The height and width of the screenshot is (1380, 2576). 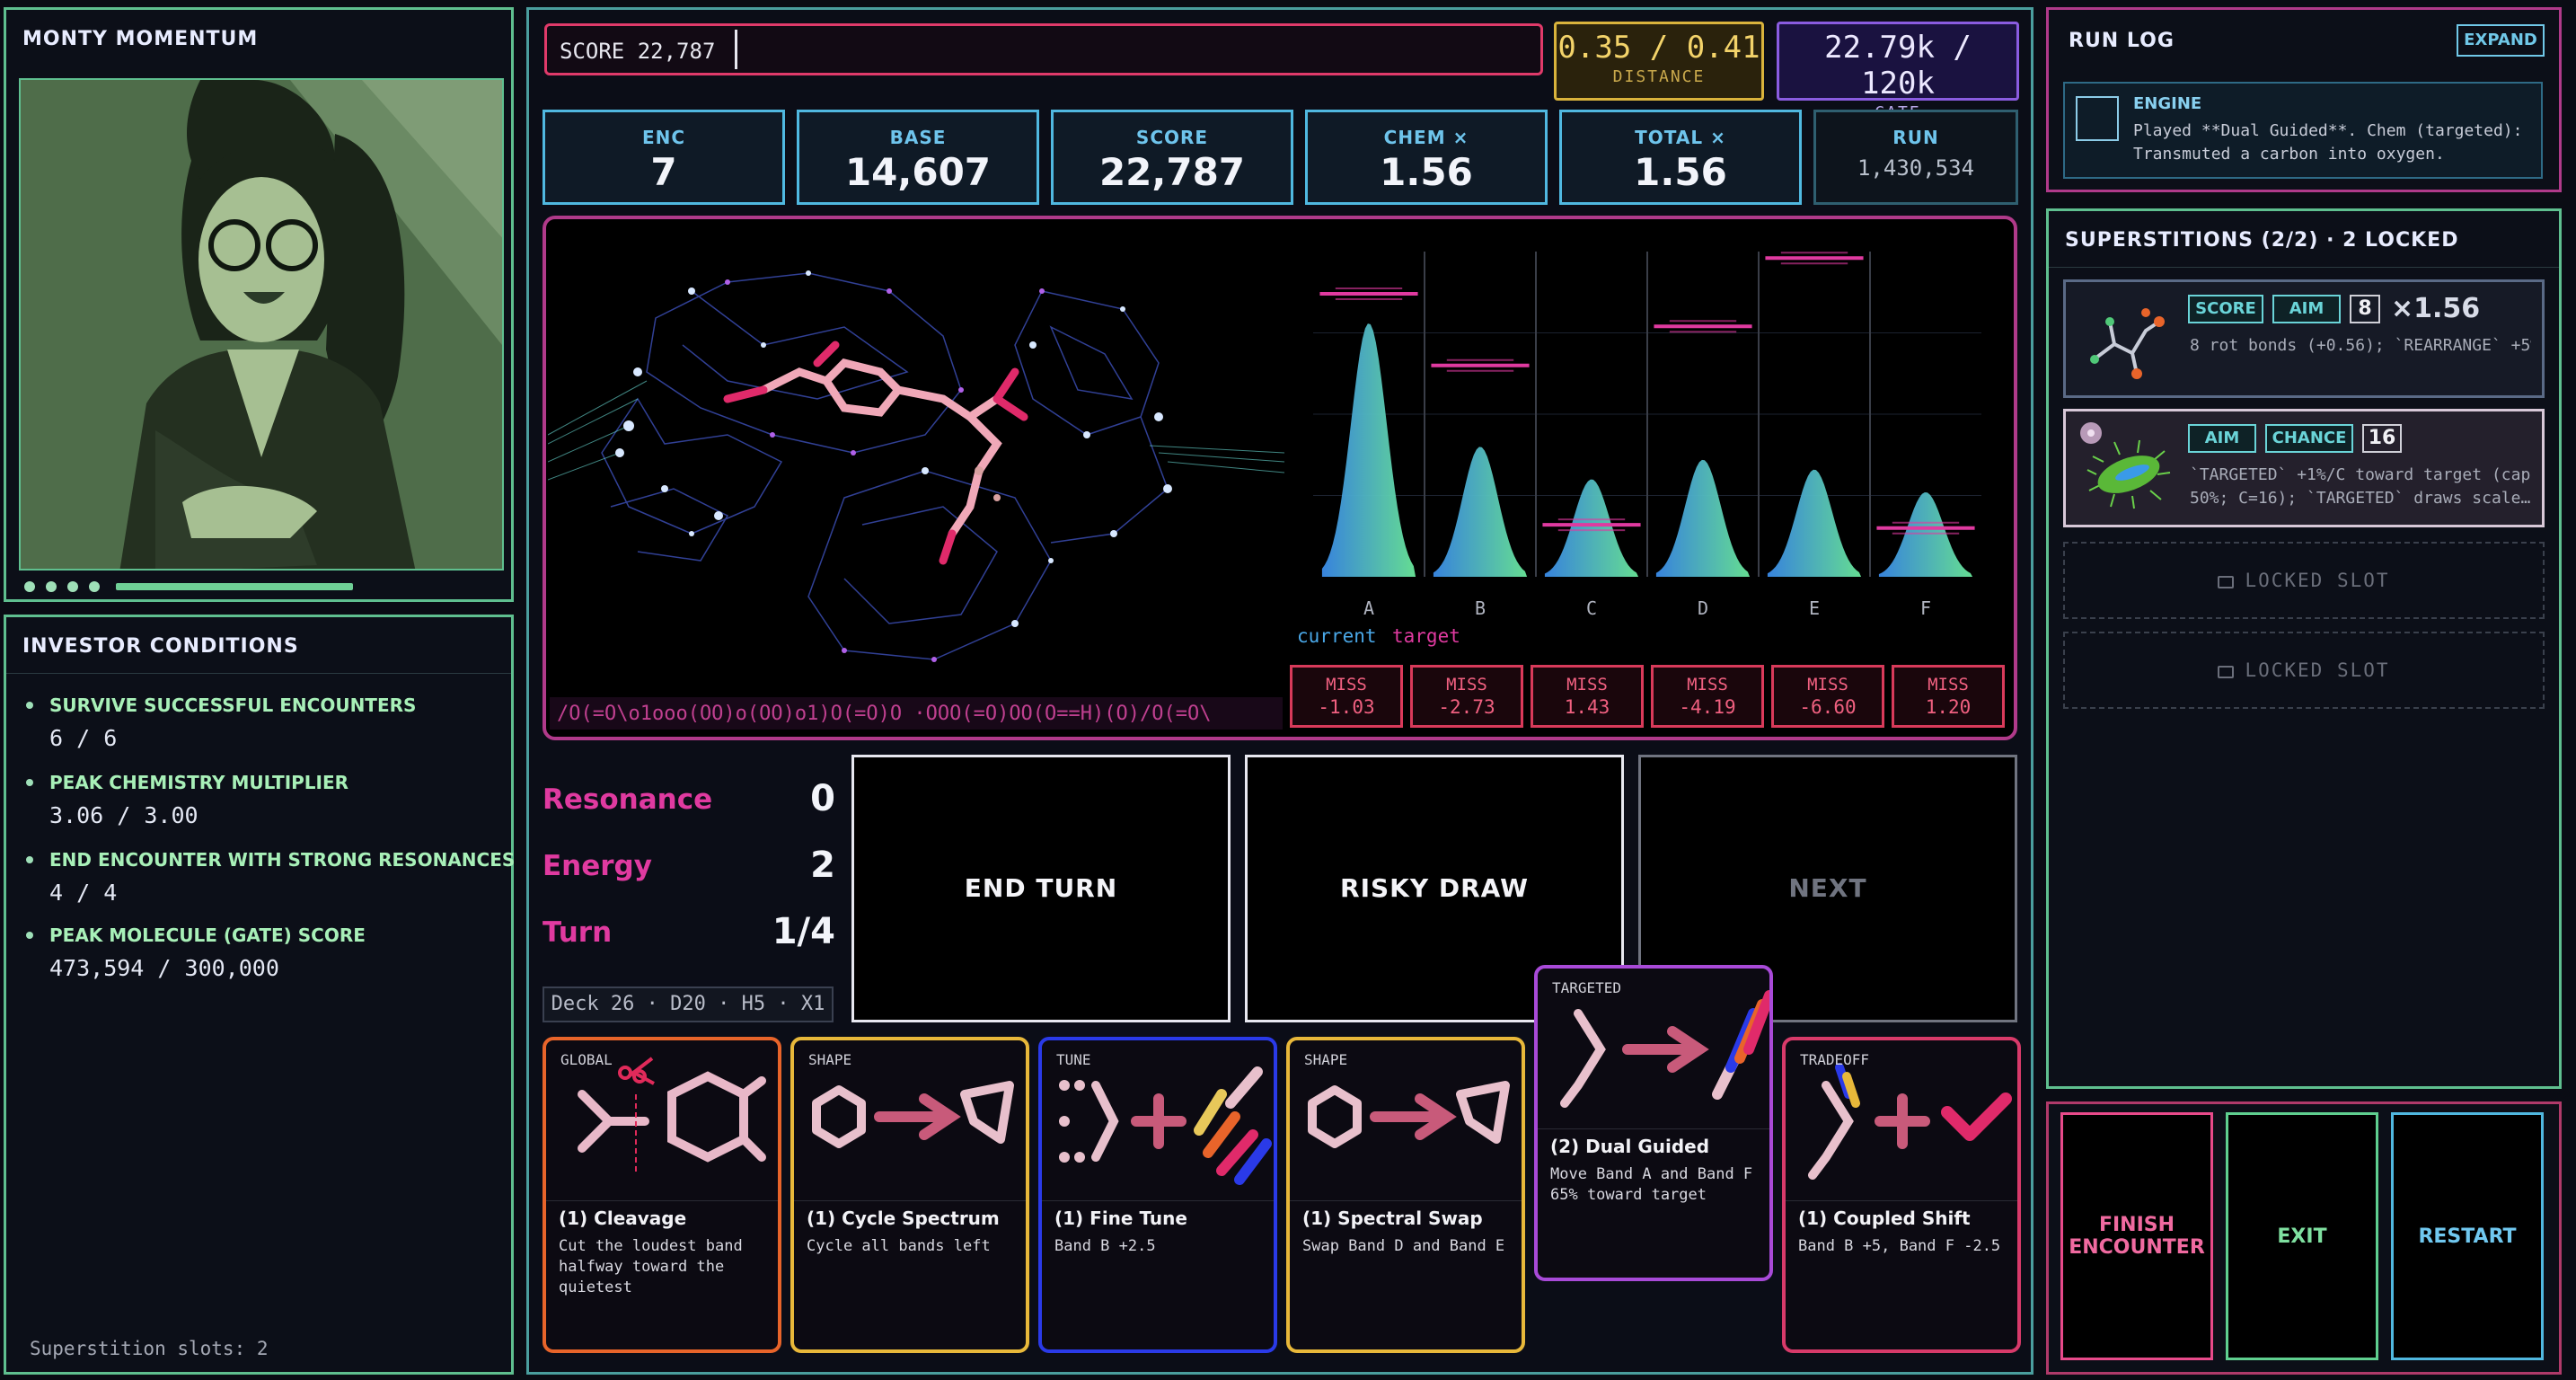 What do you see at coordinates (803, 931) in the screenshot?
I see `turn-value: 1/4` at bounding box center [803, 931].